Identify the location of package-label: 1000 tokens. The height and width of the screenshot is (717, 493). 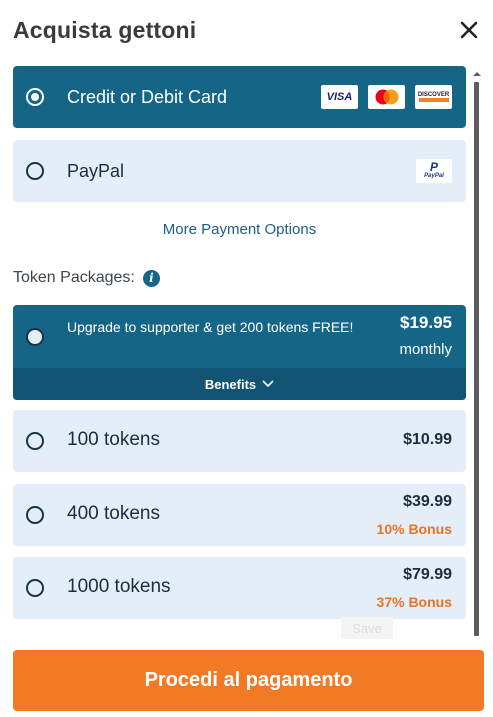
(119, 586).